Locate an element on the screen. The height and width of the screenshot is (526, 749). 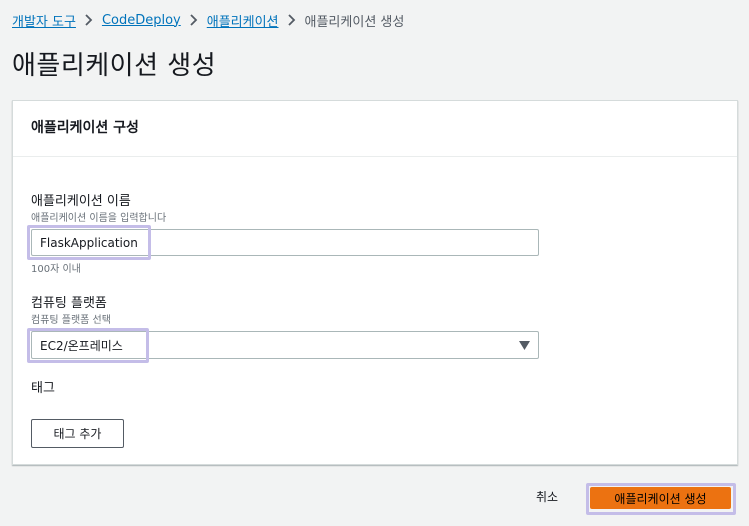
platform-select: EC2/온프레미스 is located at coordinates (285, 345).